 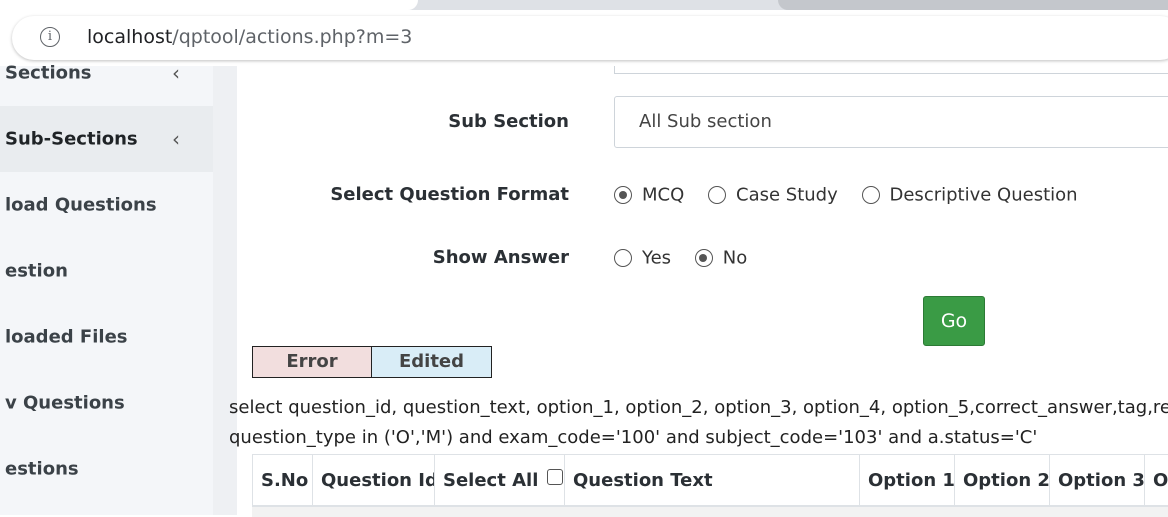 What do you see at coordinates (907, 480) in the screenshot?
I see `column-header-option-1: Option 1` at bounding box center [907, 480].